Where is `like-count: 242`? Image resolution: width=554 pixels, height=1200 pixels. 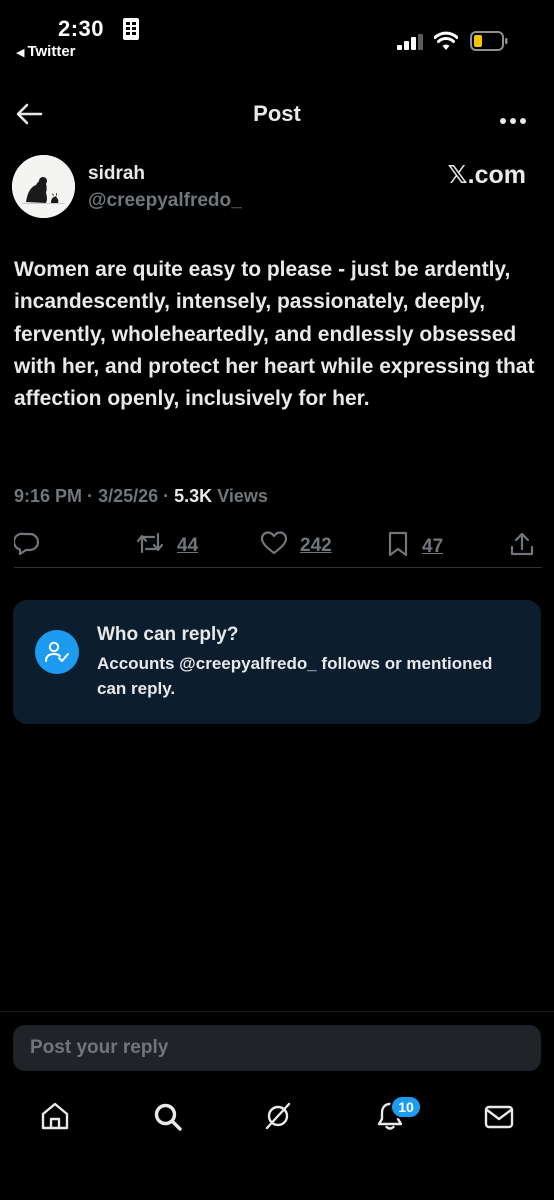 like-count: 242 is located at coordinates (316, 546).